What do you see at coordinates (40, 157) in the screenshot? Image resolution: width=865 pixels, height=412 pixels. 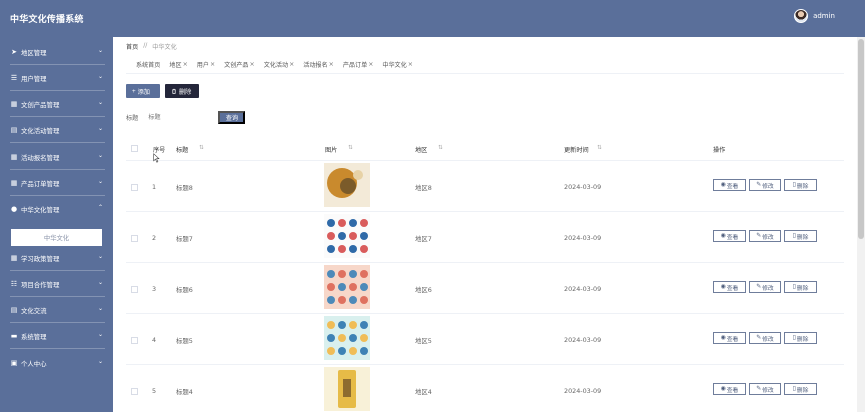 I see `sidebar-item-label: 活动报名管理` at bounding box center [40, 157].